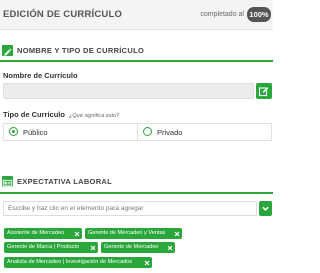 Image resolution: width=320 pixels, height=273 pixels. I want to click on chevron-down-icon, so click(265, 208).